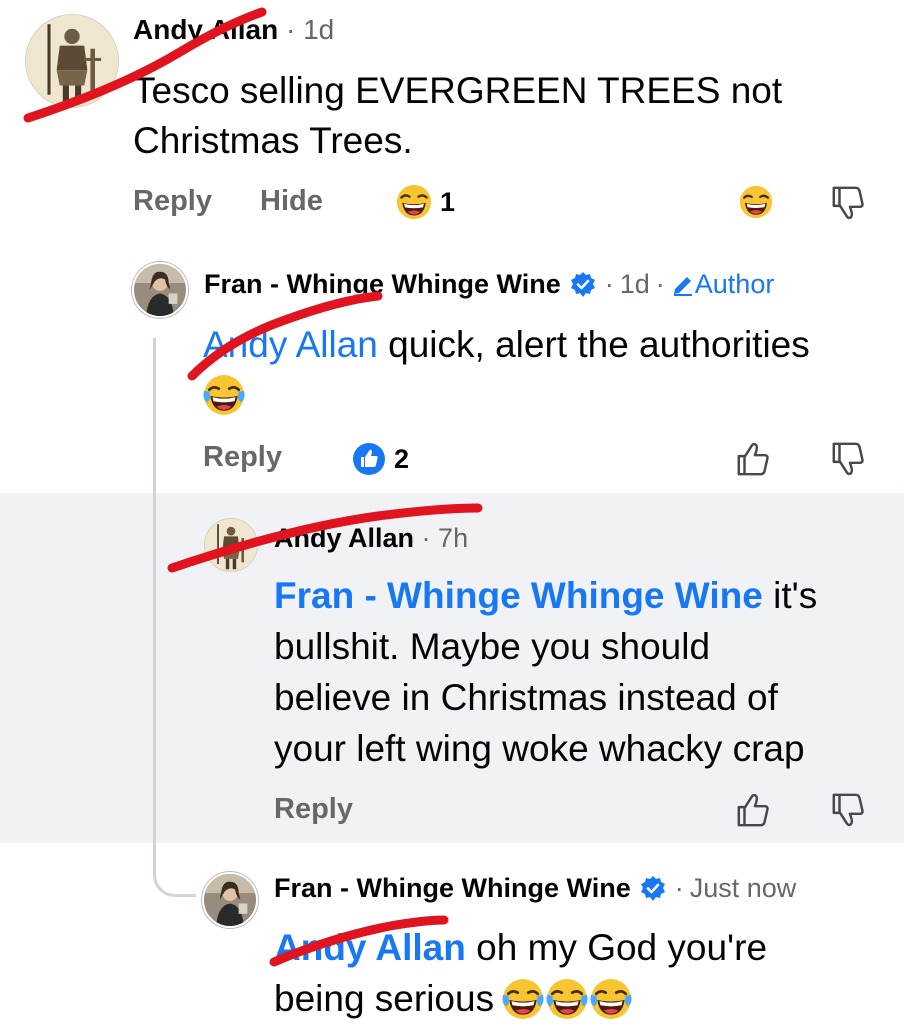  Describe the element at coordinates (154, 603) in the screenshot. I see `thread-connector-line` at that location.